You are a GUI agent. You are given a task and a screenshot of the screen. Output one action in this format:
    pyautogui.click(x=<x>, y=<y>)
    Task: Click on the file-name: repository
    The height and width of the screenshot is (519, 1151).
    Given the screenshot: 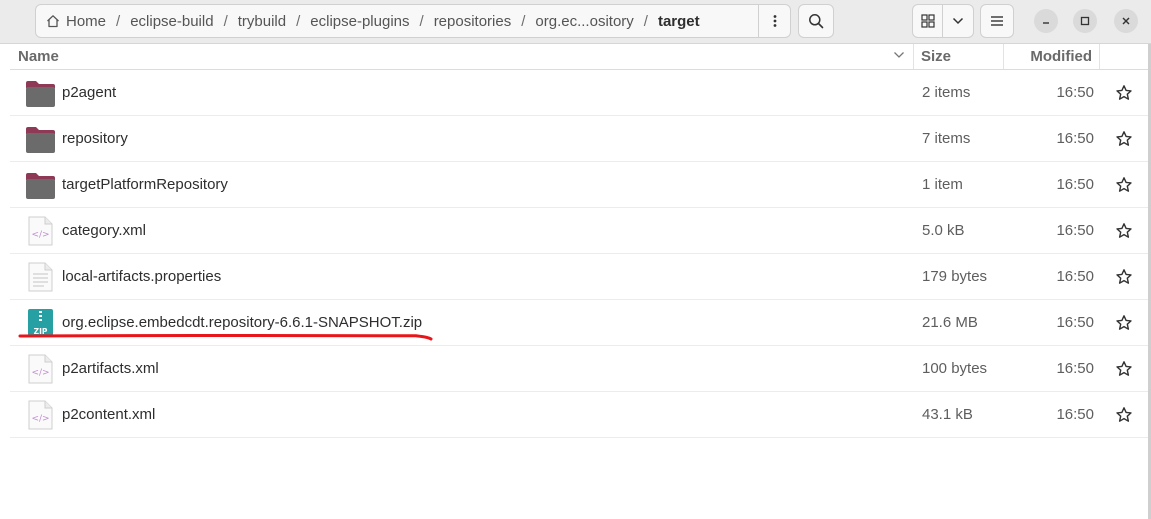 What is the action you would take?
    pyautogui.click(x=95, y=138)
    